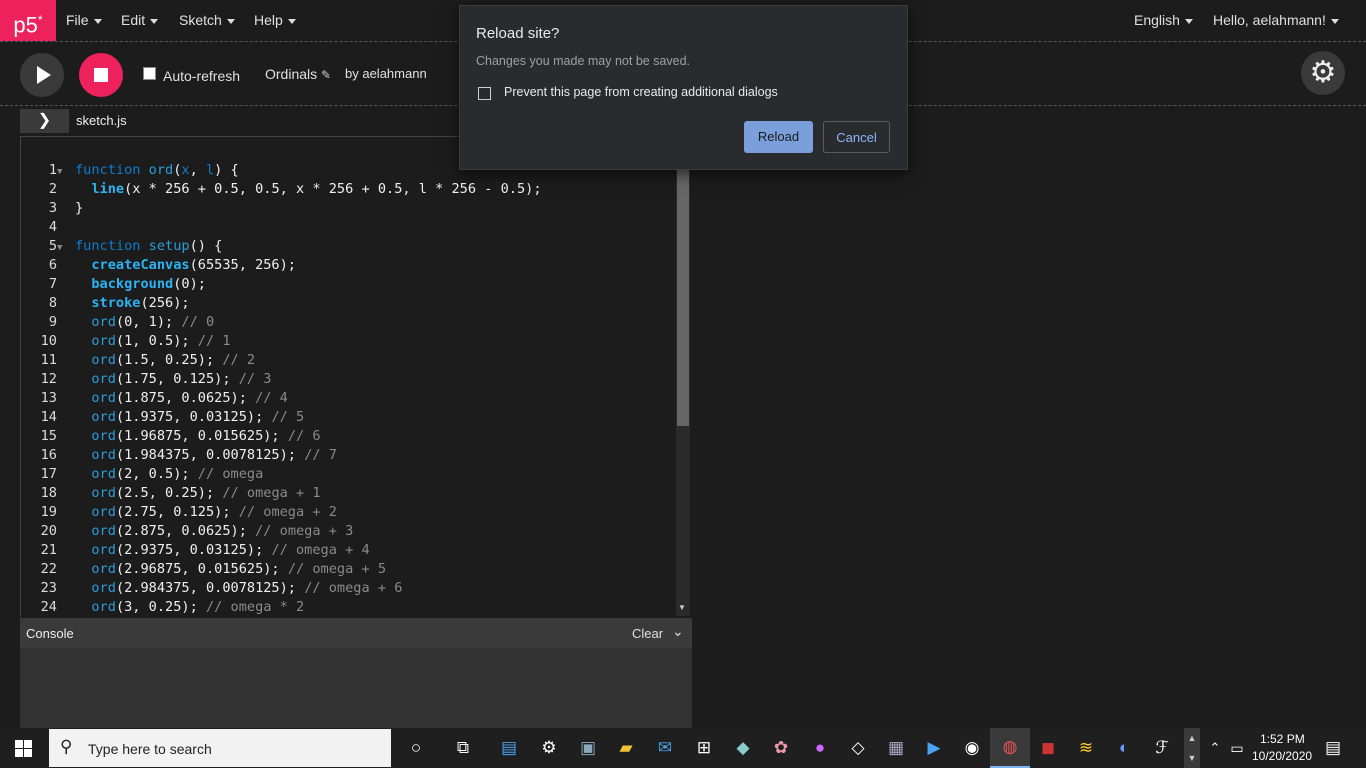 Image resolution: width=1366 pixels, height=768 pixels. What do you see at coordinates (133, 20) in the screenshot?
I see `menu-edit-label: Edit` at bounding box center [133, 20].